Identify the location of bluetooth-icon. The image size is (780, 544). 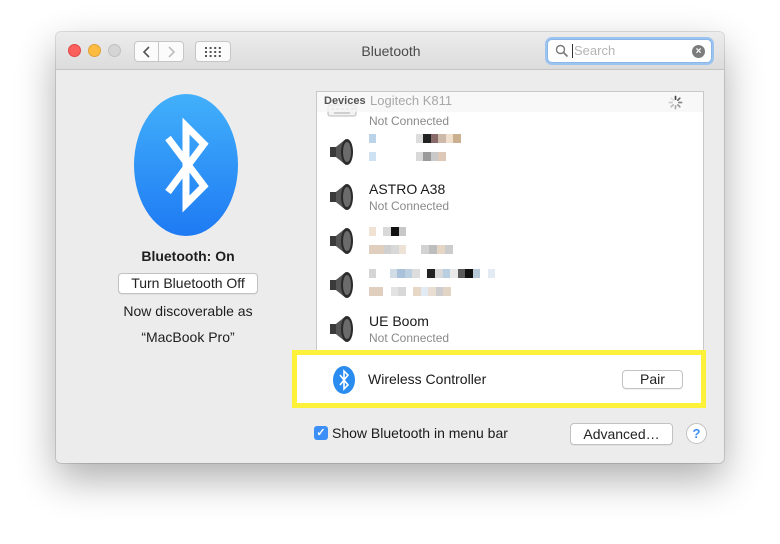
(344, 380).